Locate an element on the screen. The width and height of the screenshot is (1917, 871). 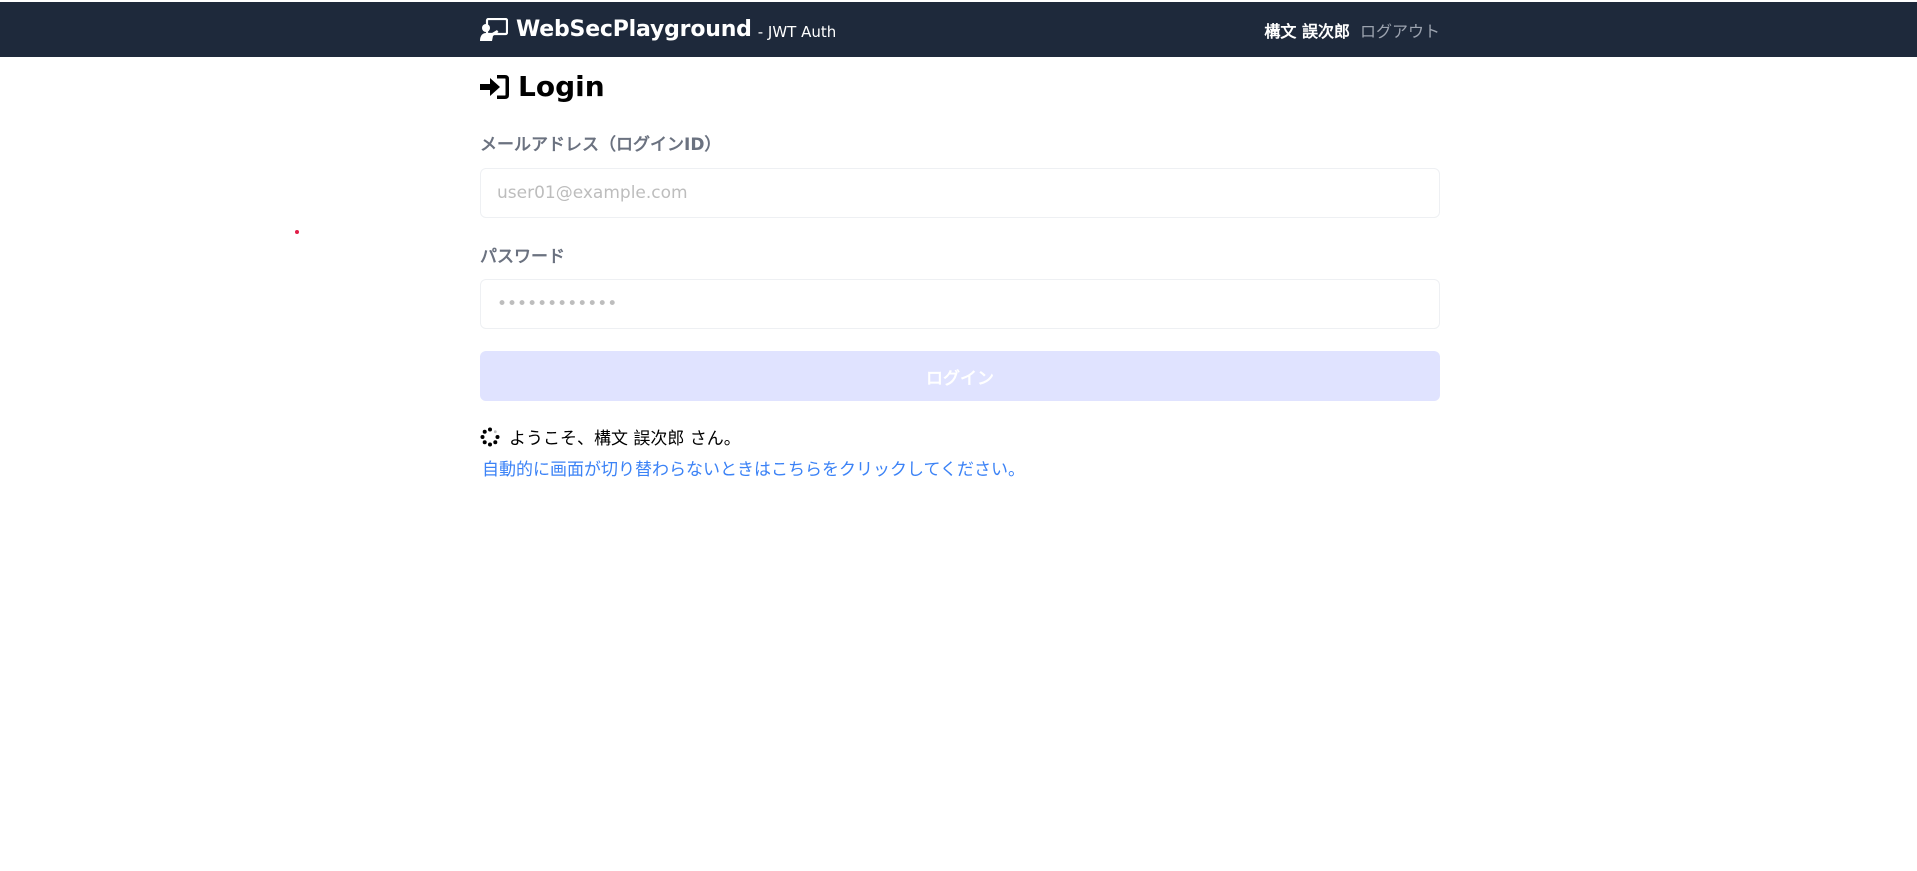
password-field is located at coordinates (960, 304).